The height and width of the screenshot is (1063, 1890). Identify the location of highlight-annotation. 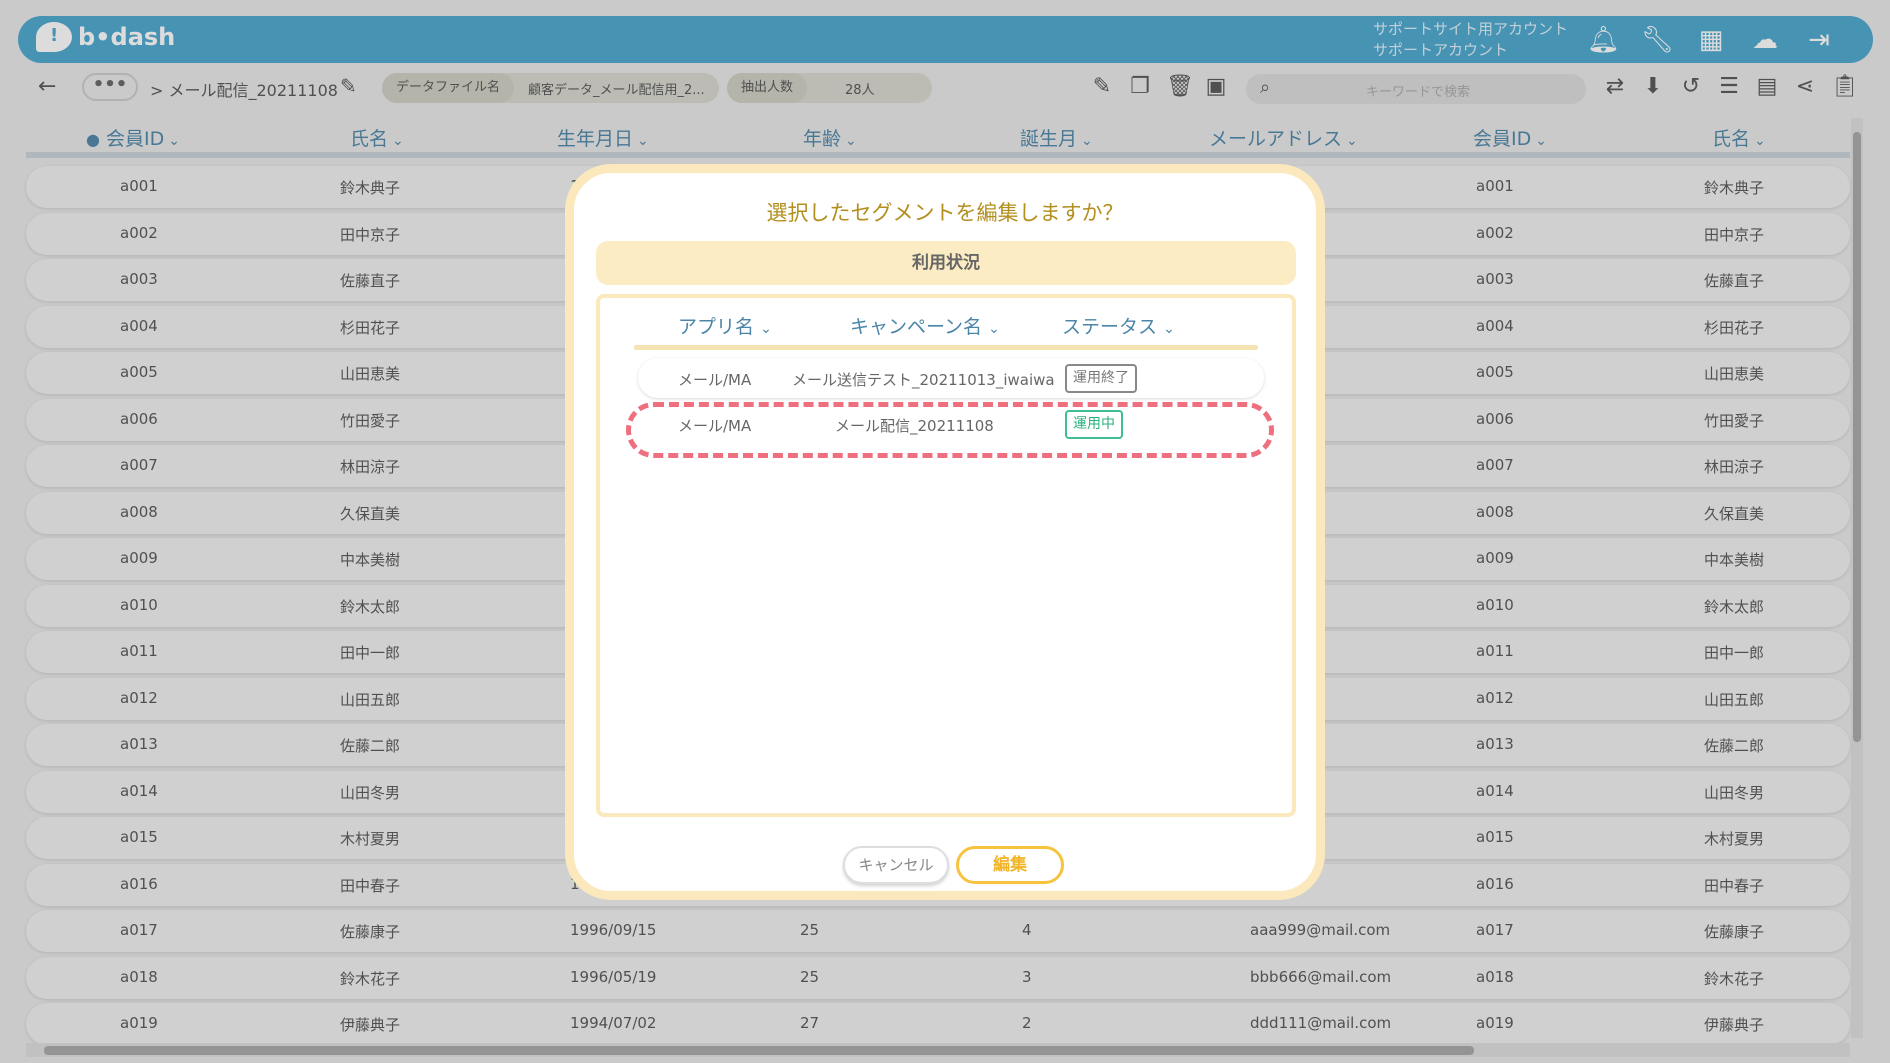
(950, 430).